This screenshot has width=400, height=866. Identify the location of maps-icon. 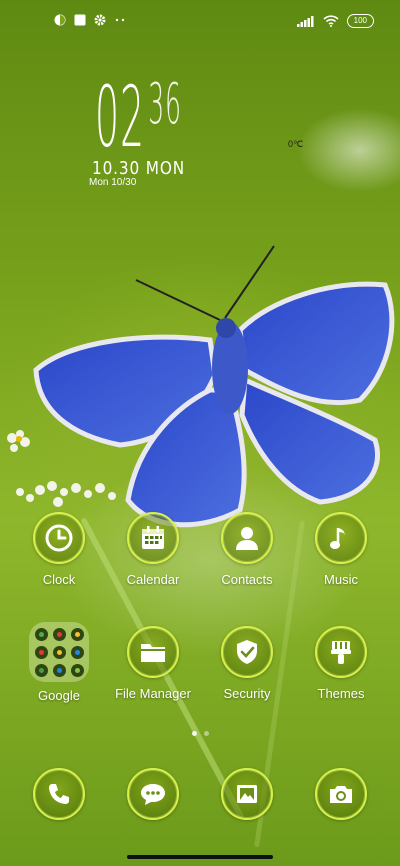
(77, 634).